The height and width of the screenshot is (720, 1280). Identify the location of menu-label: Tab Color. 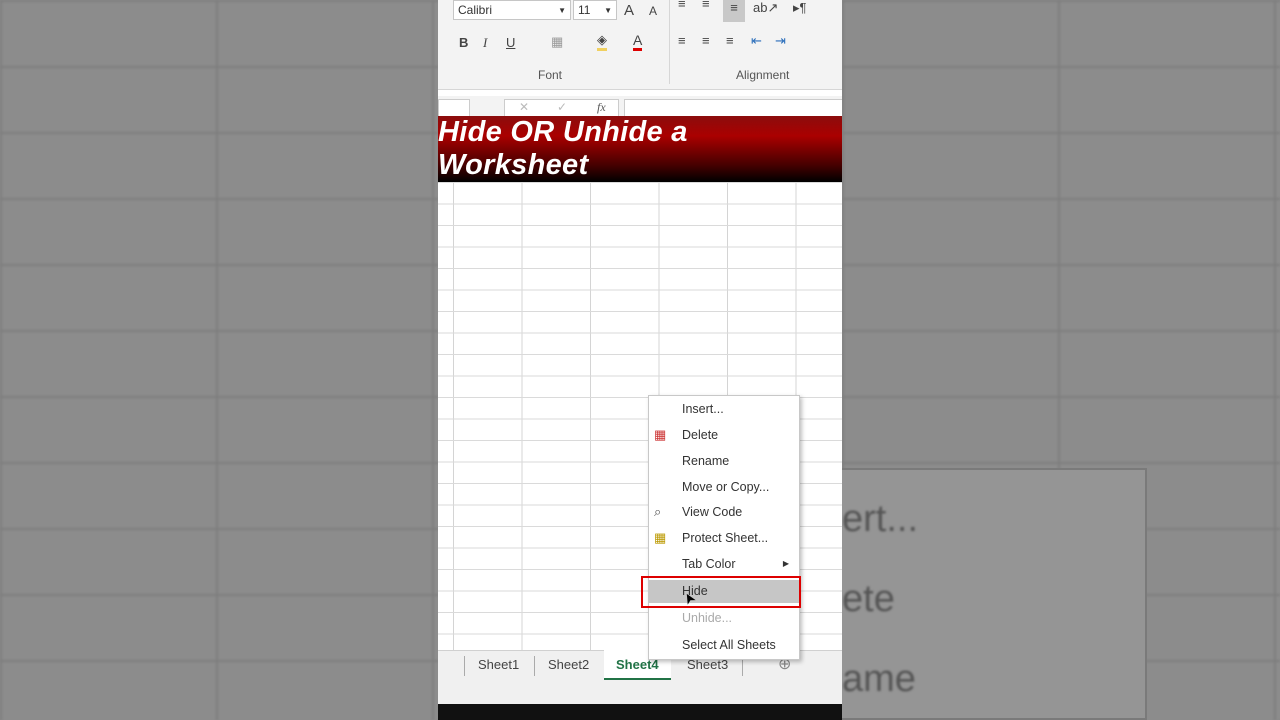
(709, 564).